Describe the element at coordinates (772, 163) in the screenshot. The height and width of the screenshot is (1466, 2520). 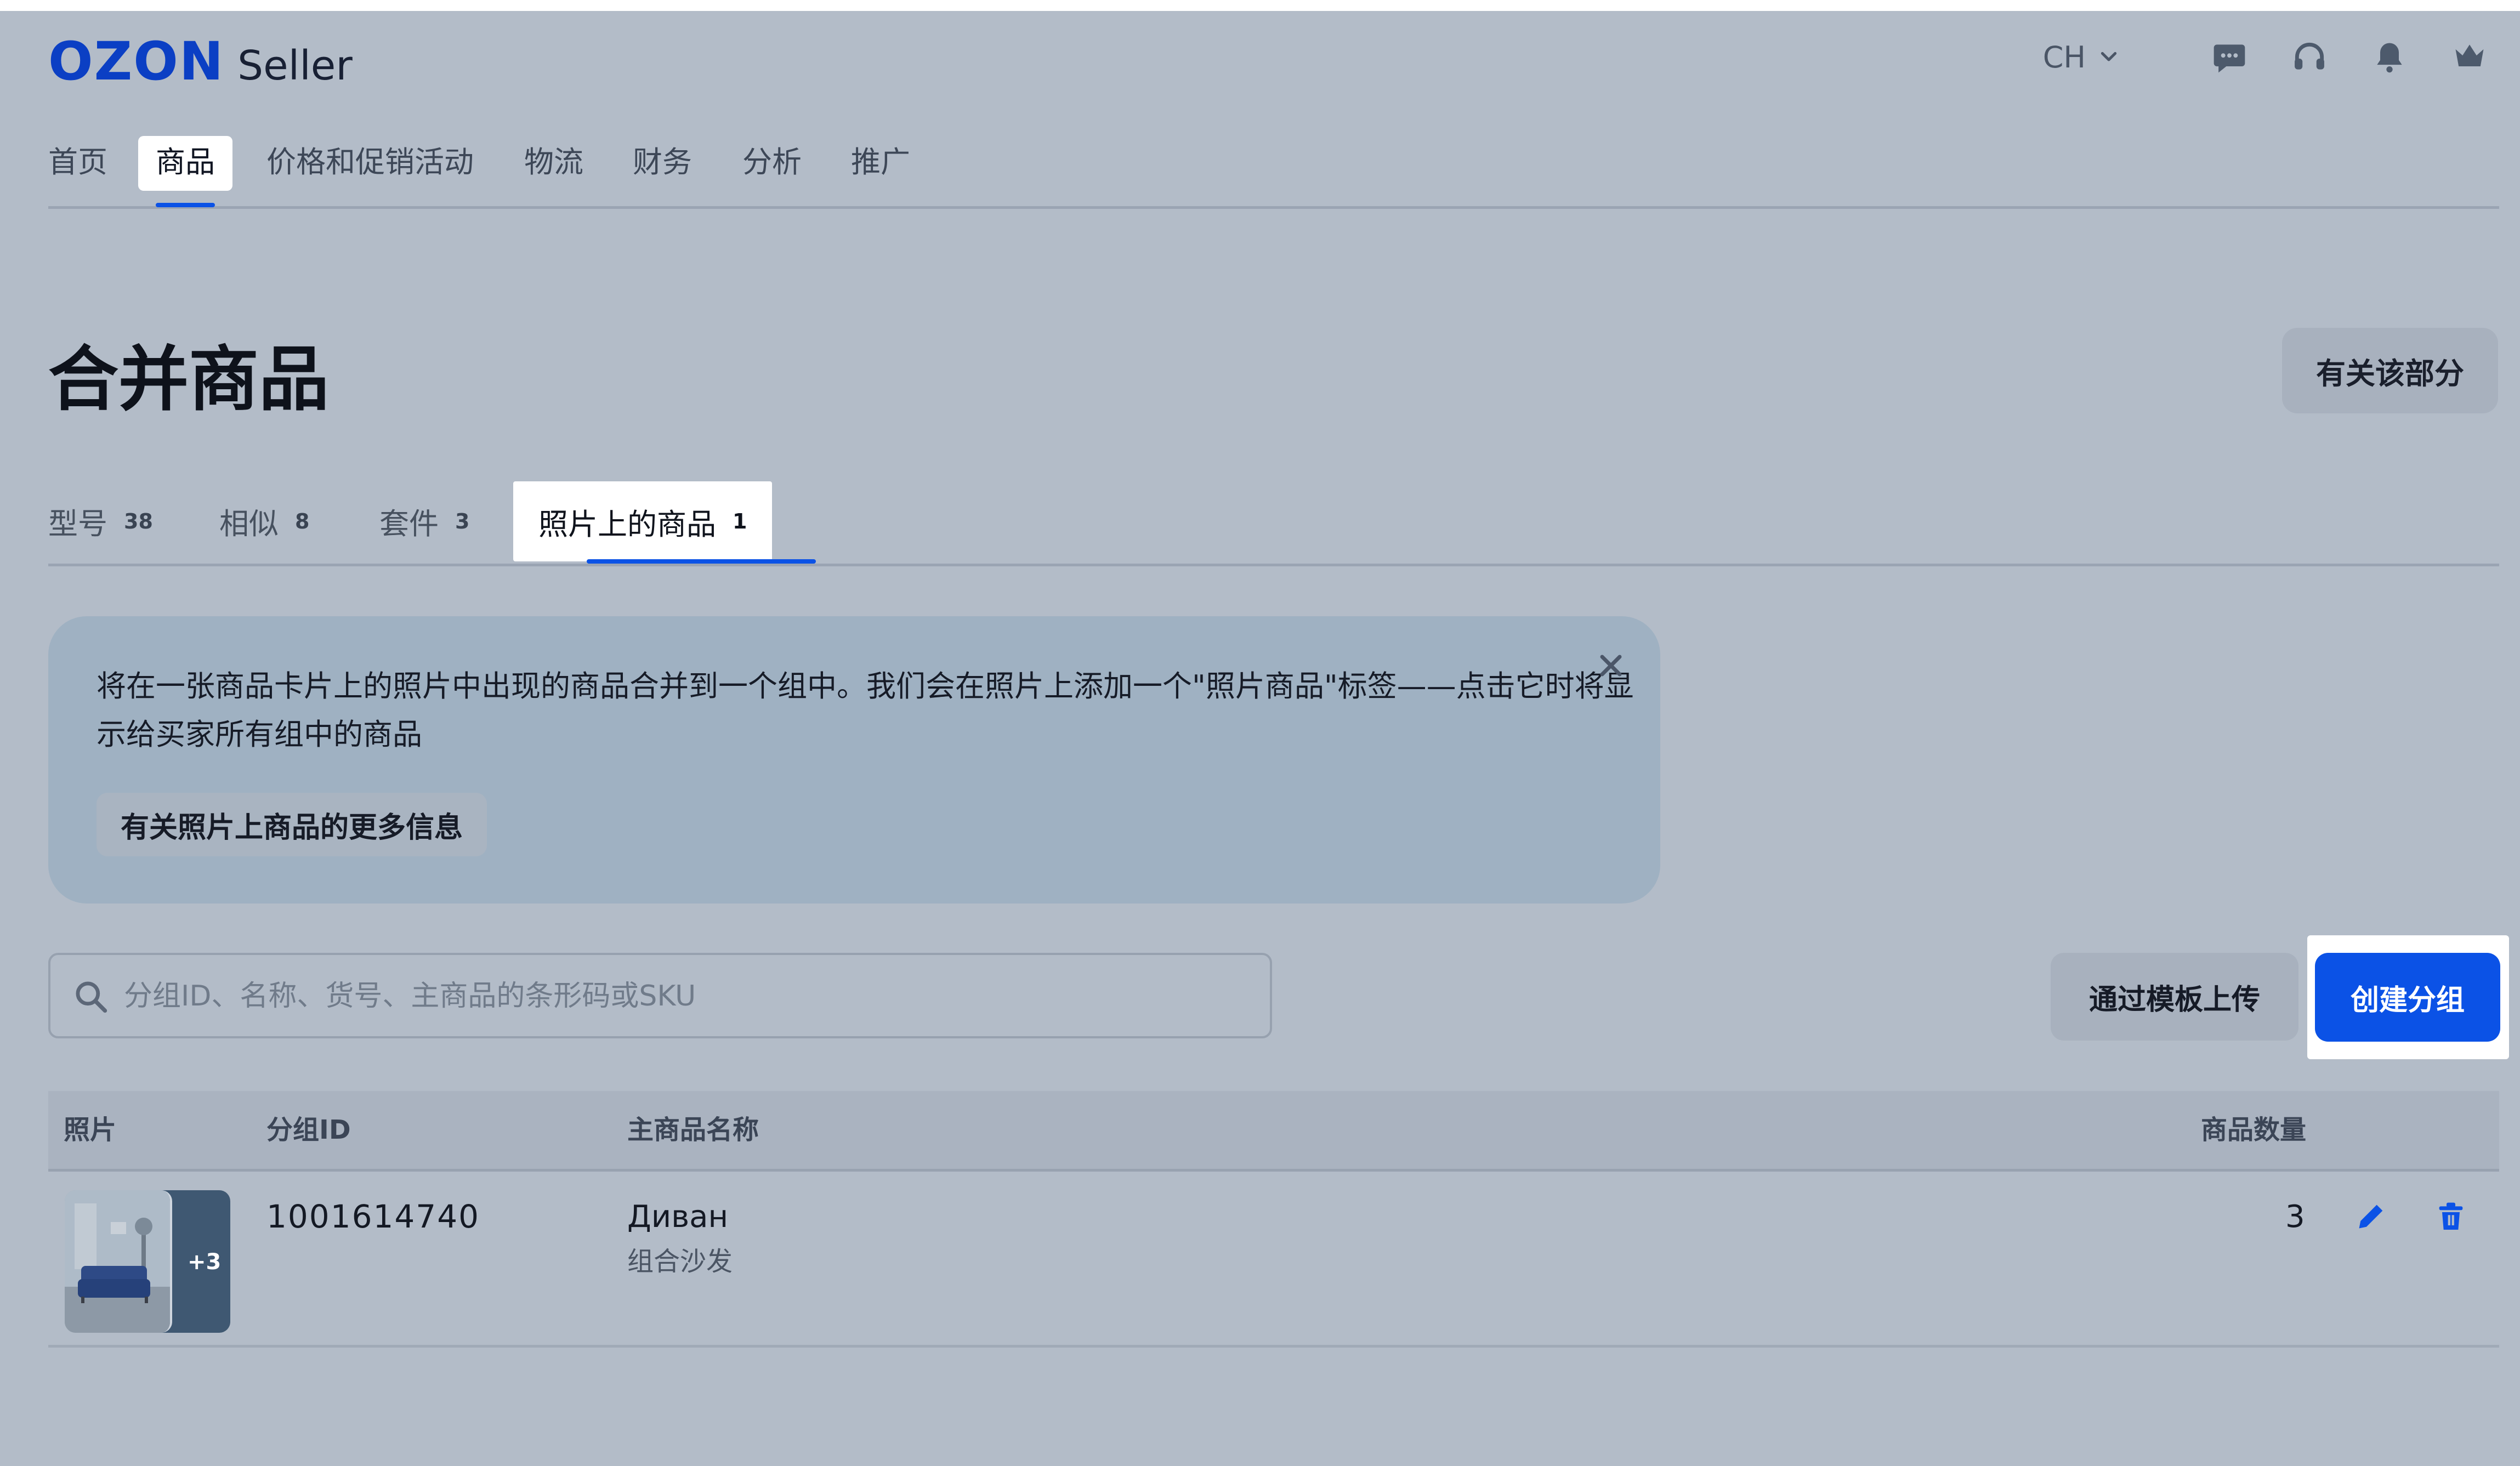
I see `nav-item-analytics: 分析` at that location.